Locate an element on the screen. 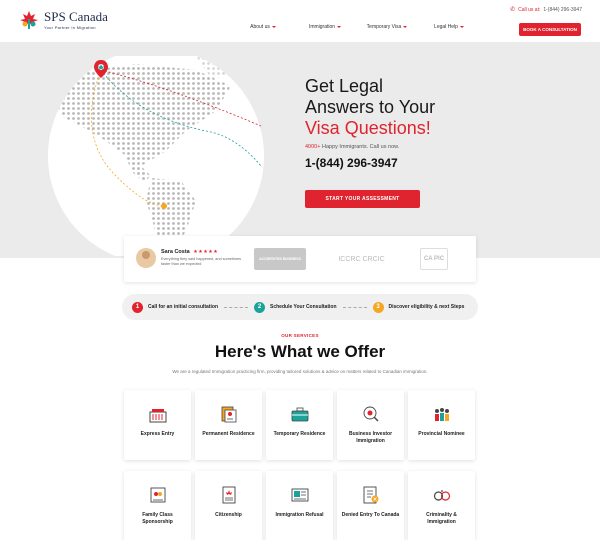  service-card-permanent-residence: Permanent Residence is located at coordinates (228, 425).